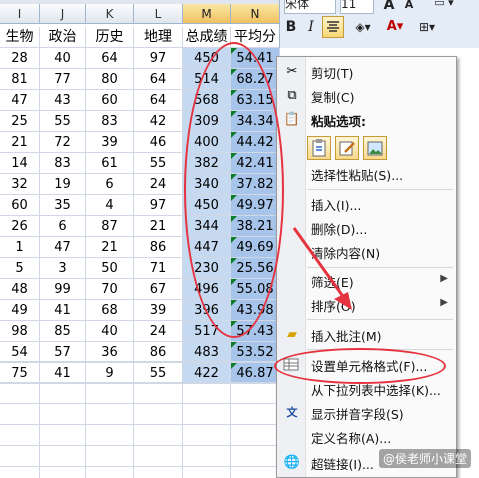  I want to click on annotation-arrow, so click(322, 268).